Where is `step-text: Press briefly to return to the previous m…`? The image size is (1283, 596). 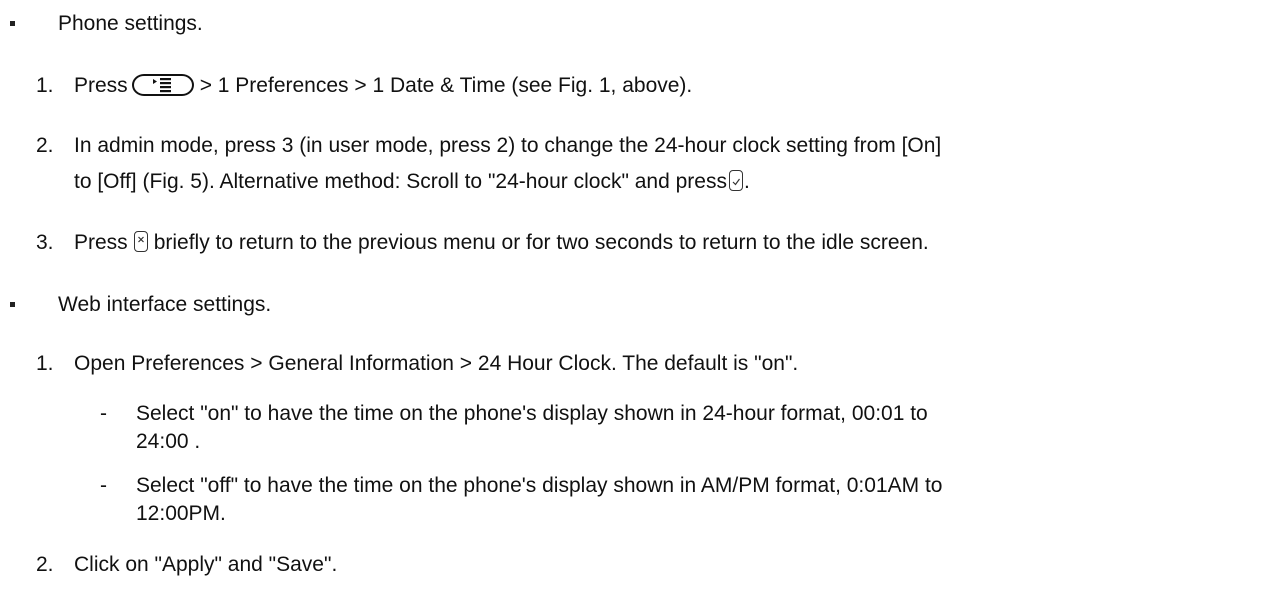 step-text: Press briefly to return to the previous m… is located at coordinates (501, 242).